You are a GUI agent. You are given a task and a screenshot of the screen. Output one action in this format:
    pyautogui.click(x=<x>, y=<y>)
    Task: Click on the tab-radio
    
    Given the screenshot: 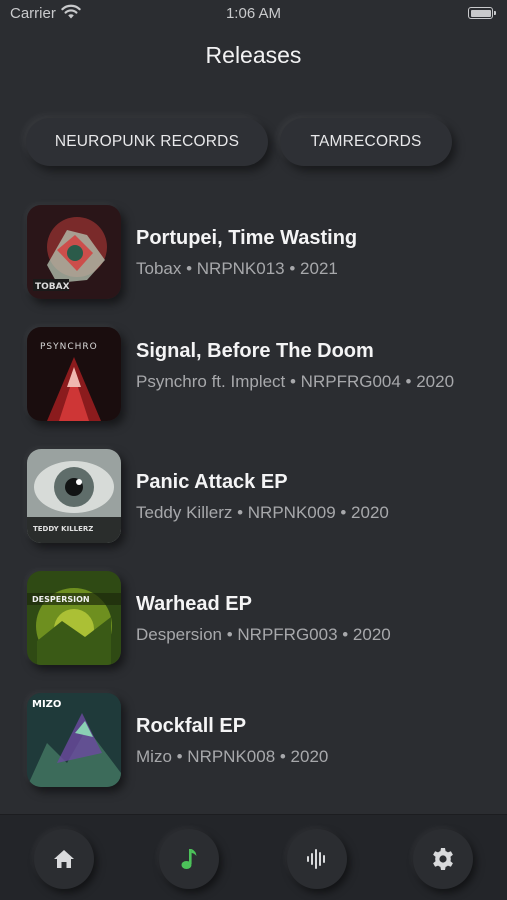 What is the action you would take?
    pyautogui.click(x=317, y=859)
    